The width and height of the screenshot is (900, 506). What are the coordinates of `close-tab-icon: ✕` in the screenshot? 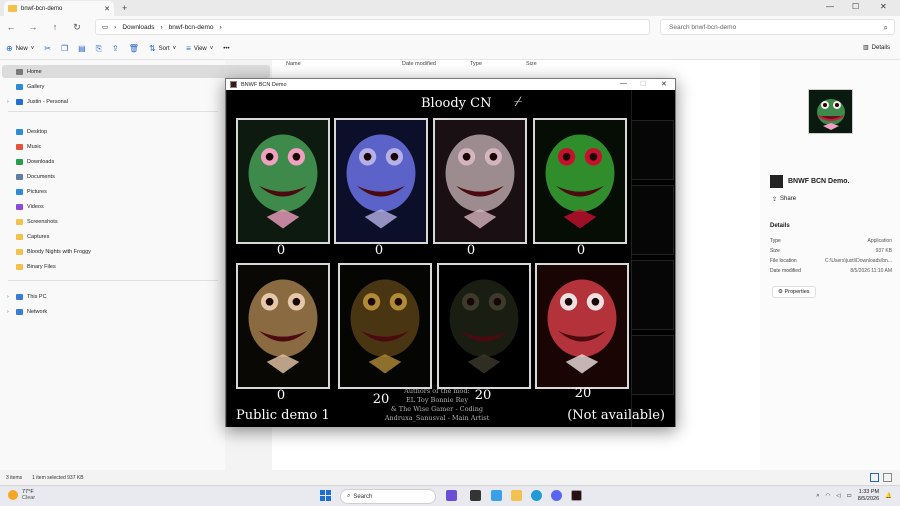 It's located at (107, 9).